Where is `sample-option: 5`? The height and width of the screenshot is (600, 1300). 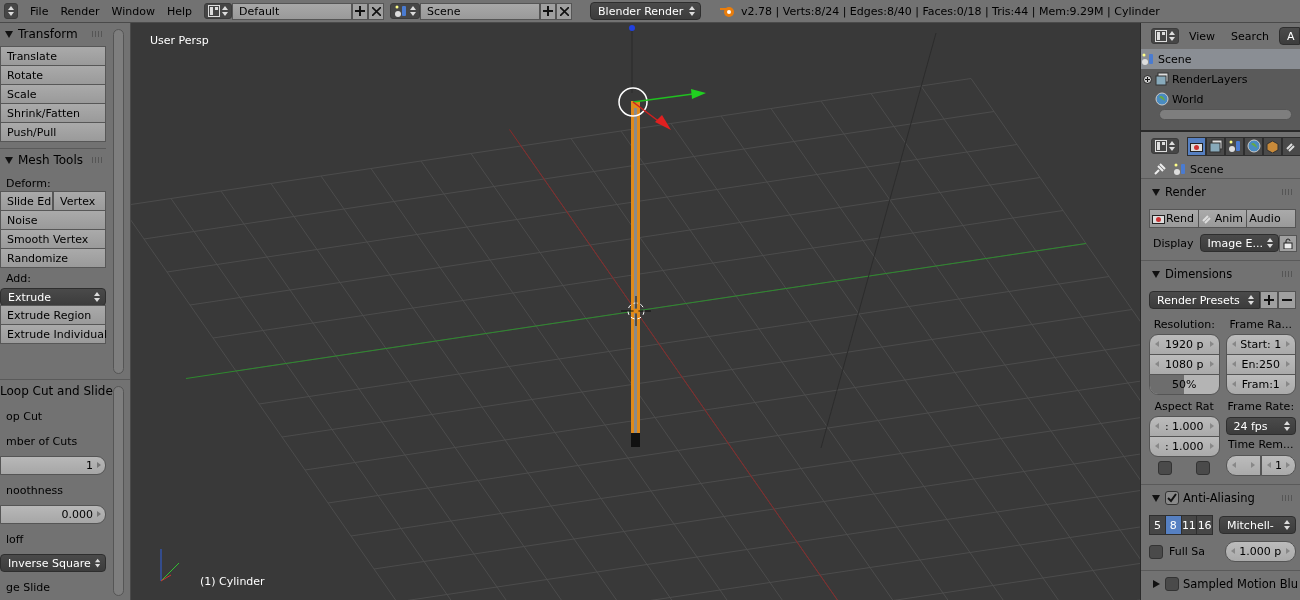
sample-option: 5 is located at coordinates (1157, 525).